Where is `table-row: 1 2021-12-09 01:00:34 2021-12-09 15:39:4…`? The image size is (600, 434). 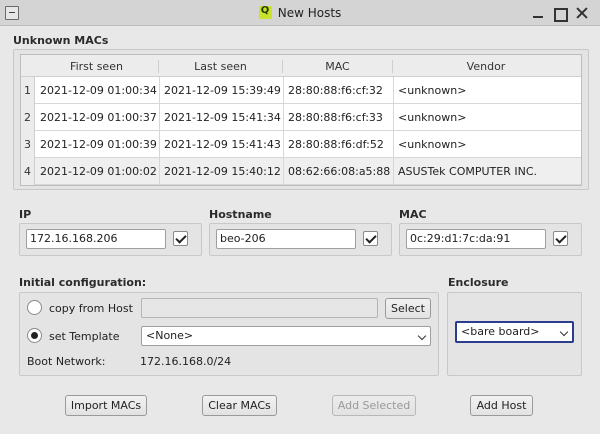
table-row: 1 2021-12-09 01:00:34 2021-12-09 15:39:4… is located at coordinates (301, 90).